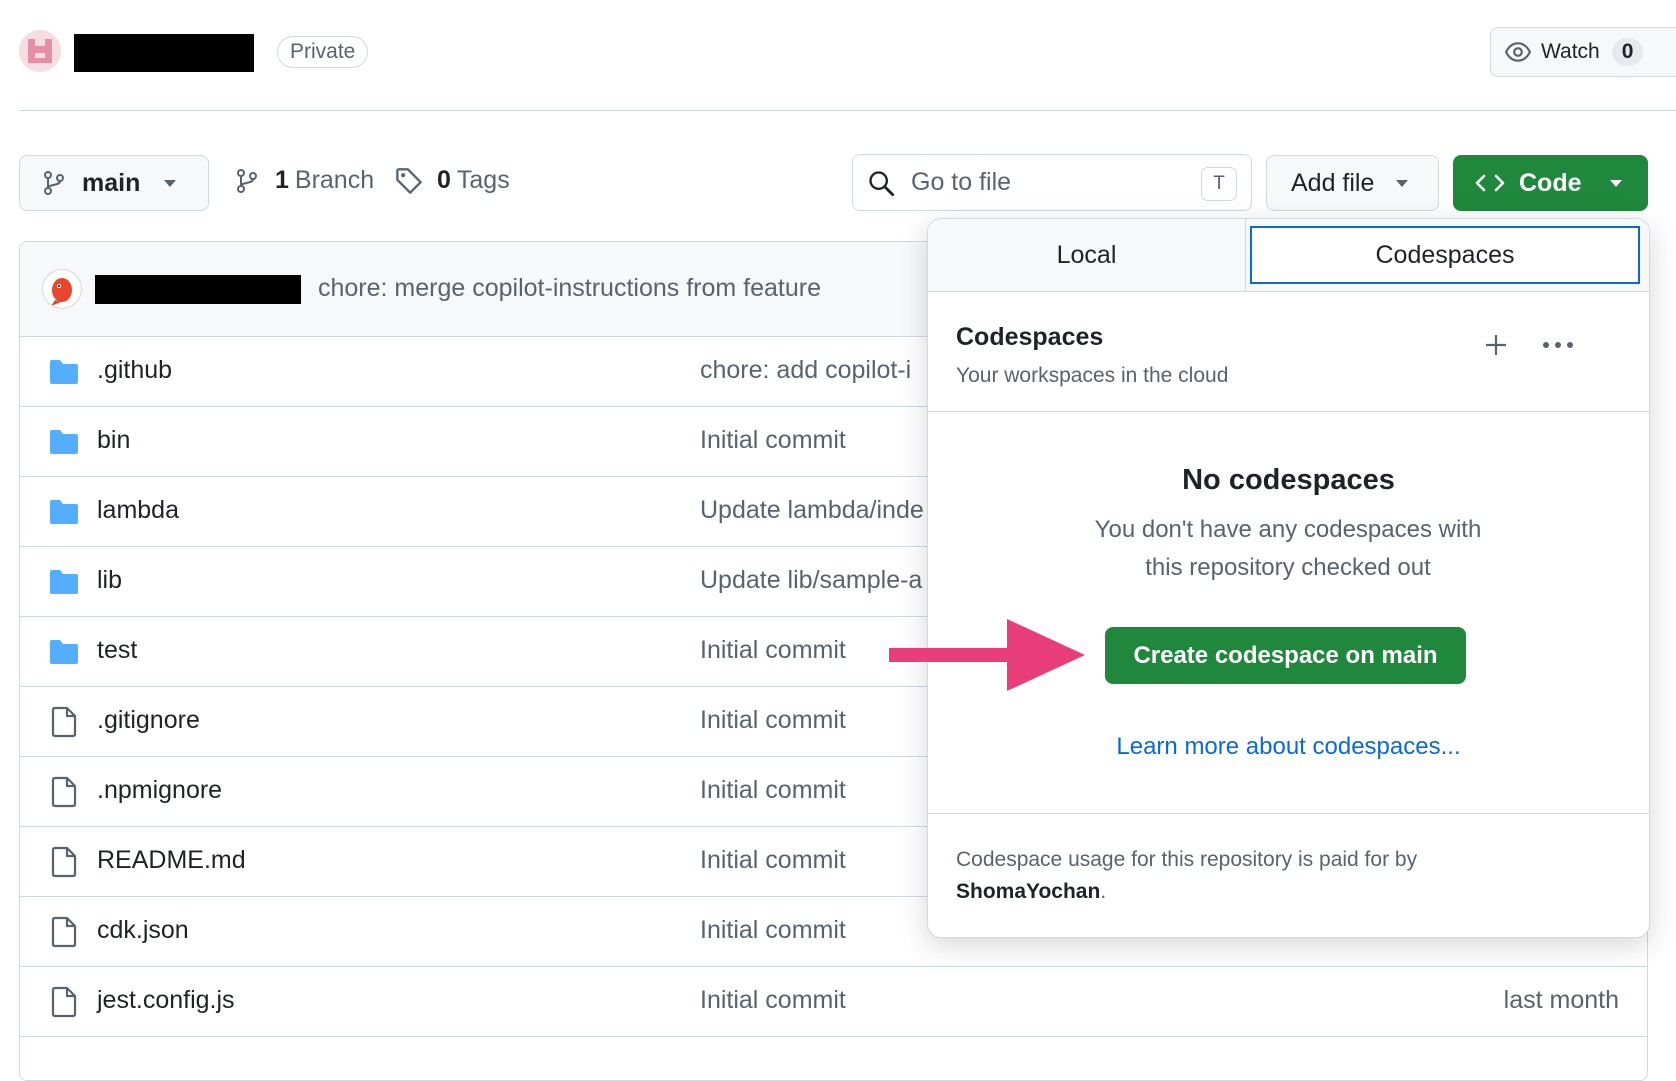 This screenshot has height=1081, width=1676. Describe the element at coordinates (61, 292) in the screenshot. I see `fish-avatar-icon` at that location.